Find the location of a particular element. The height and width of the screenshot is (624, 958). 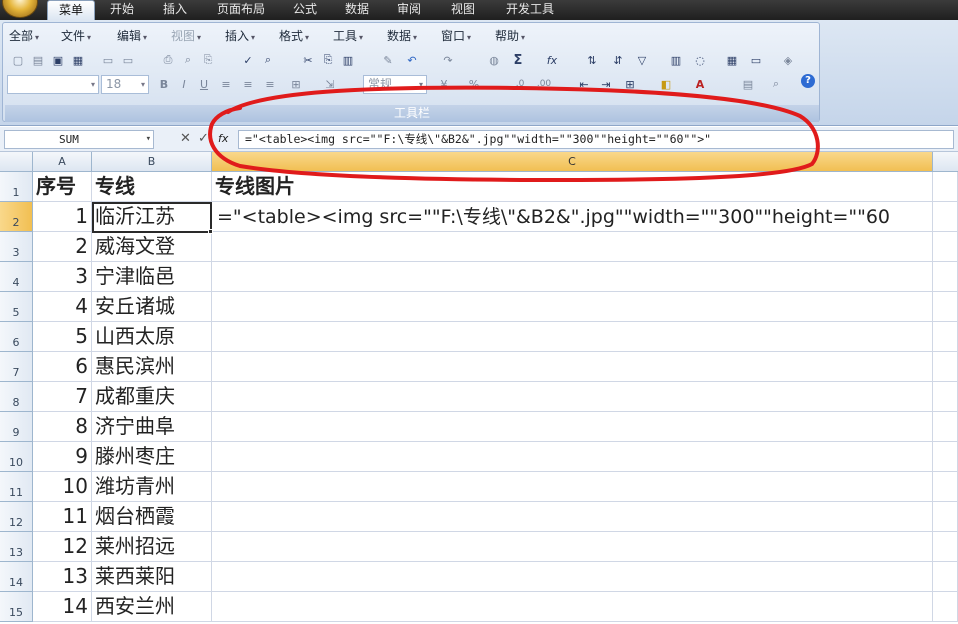

row-header-10: 10 is located at coordinates (16, 457).